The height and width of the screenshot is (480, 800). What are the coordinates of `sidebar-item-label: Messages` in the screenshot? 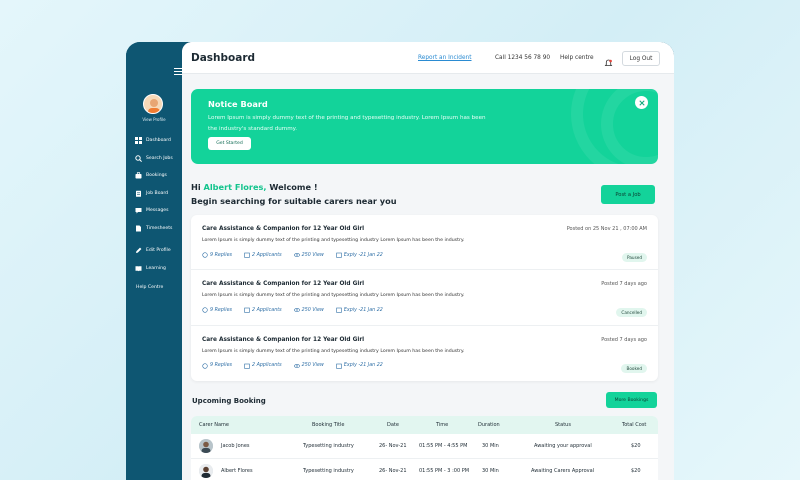 It's located at (157, 211).